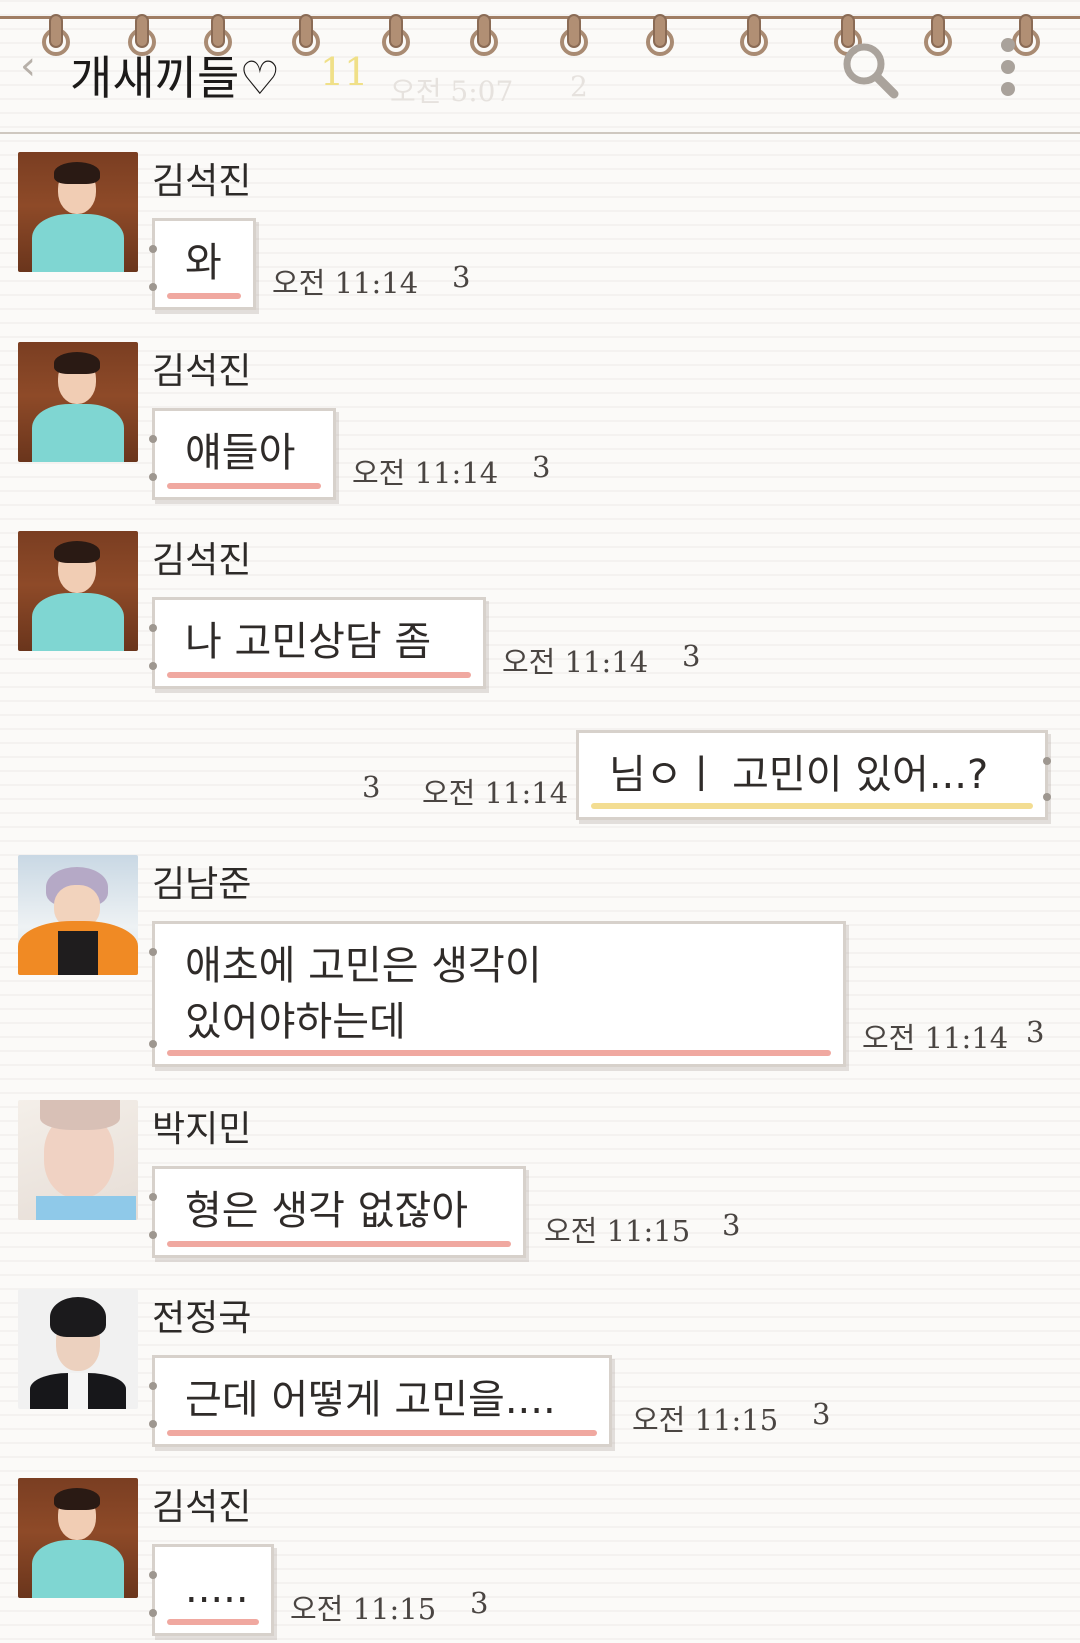  Describe the element at coordinates (579, 86) in the screenshot. I see `faint-count: 2` at that location.